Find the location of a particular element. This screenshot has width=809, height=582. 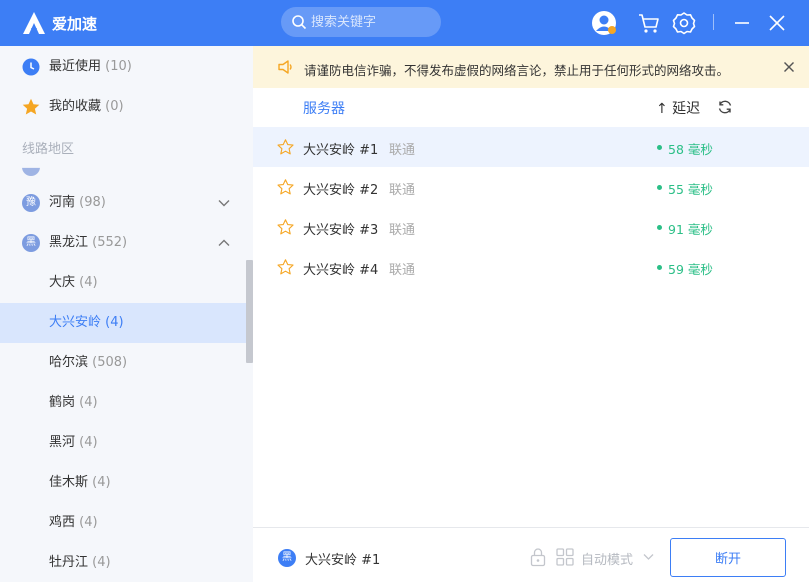

province-badge: 豫 is located at coordinates (31, 203).